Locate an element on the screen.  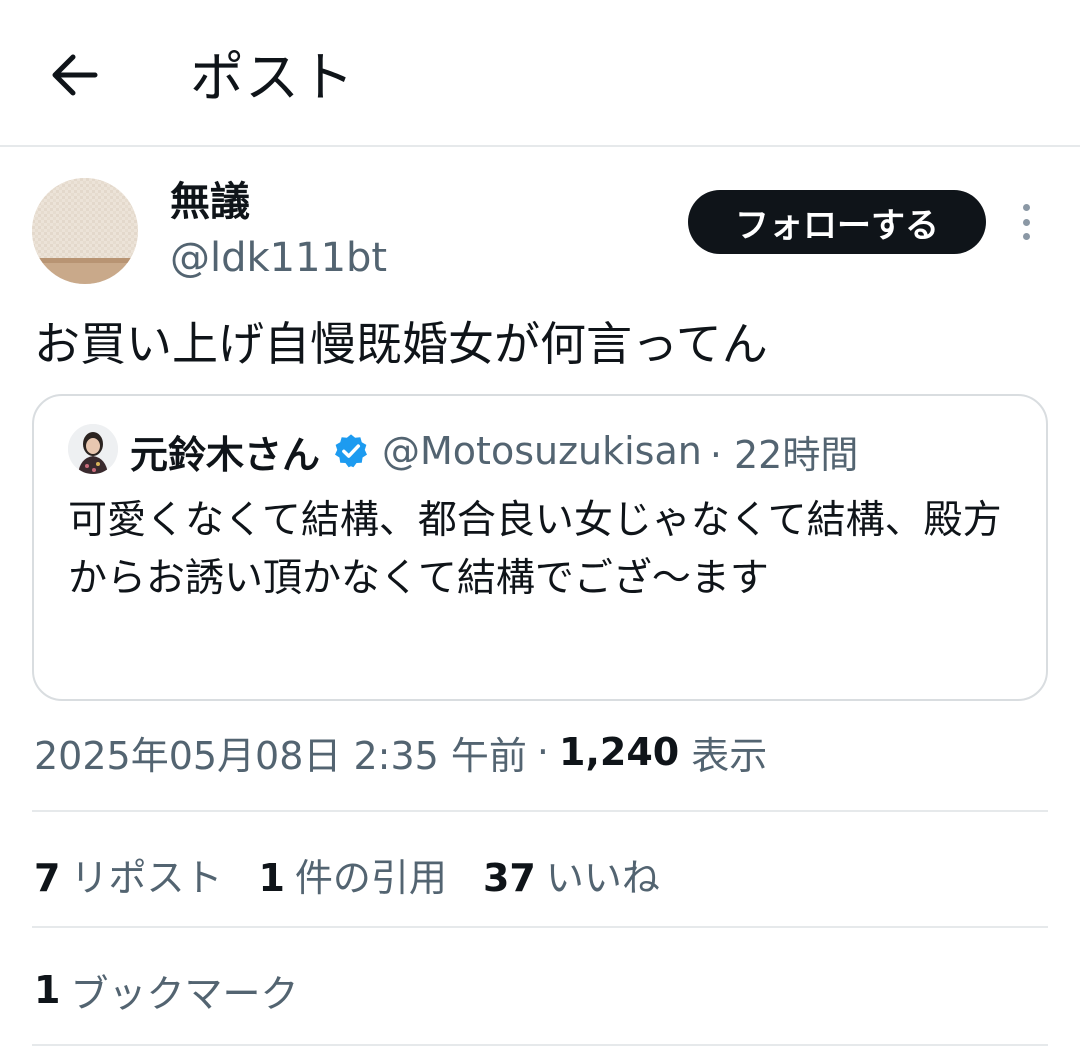
quotes-stat: 1 件の引用 is located at coordinates (352, 874).